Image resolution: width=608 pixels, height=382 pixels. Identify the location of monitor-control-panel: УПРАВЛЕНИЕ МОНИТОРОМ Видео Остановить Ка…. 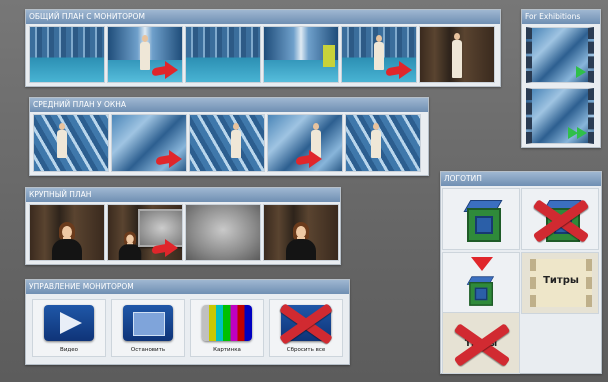
(187, 322).